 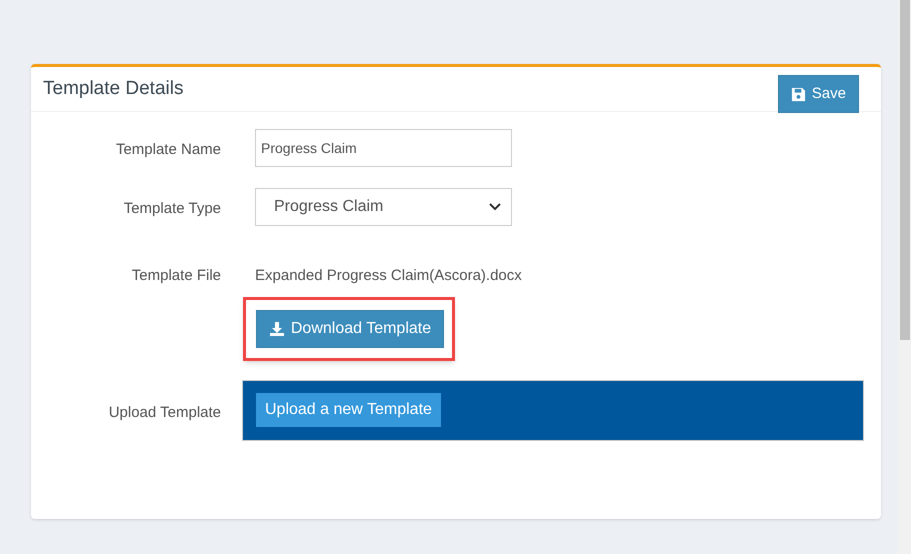 I want to click on template-type-select: Progress Claim, so click(x=383, y=207).